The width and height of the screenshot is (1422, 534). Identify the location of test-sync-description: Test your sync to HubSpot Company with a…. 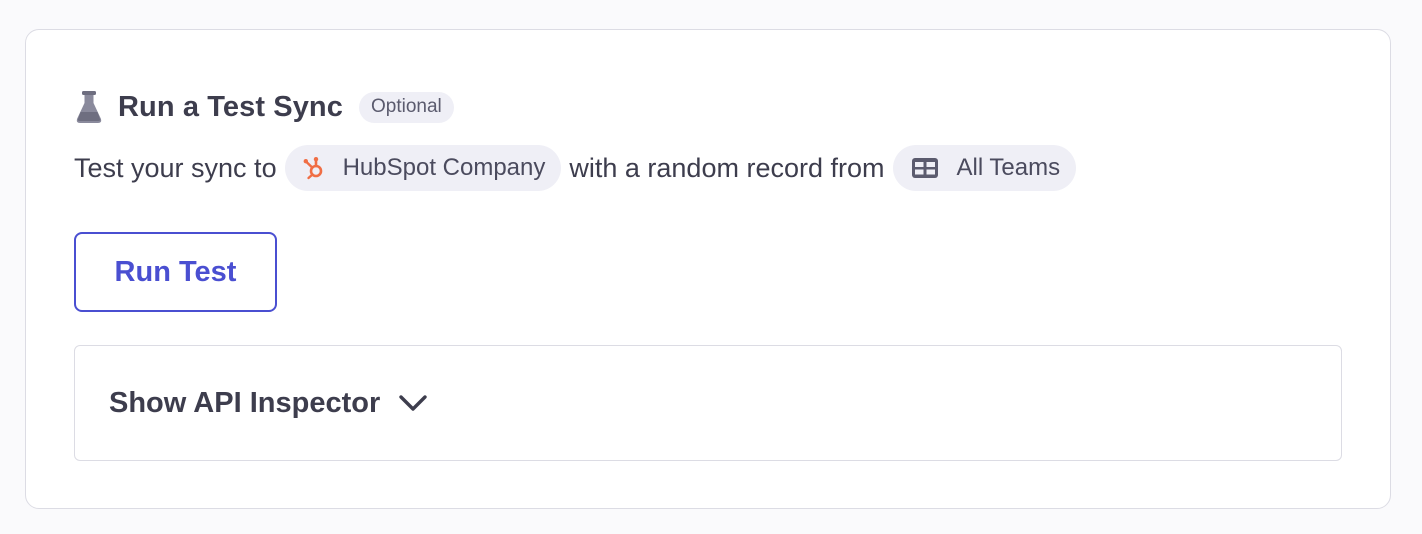
(579, 168).